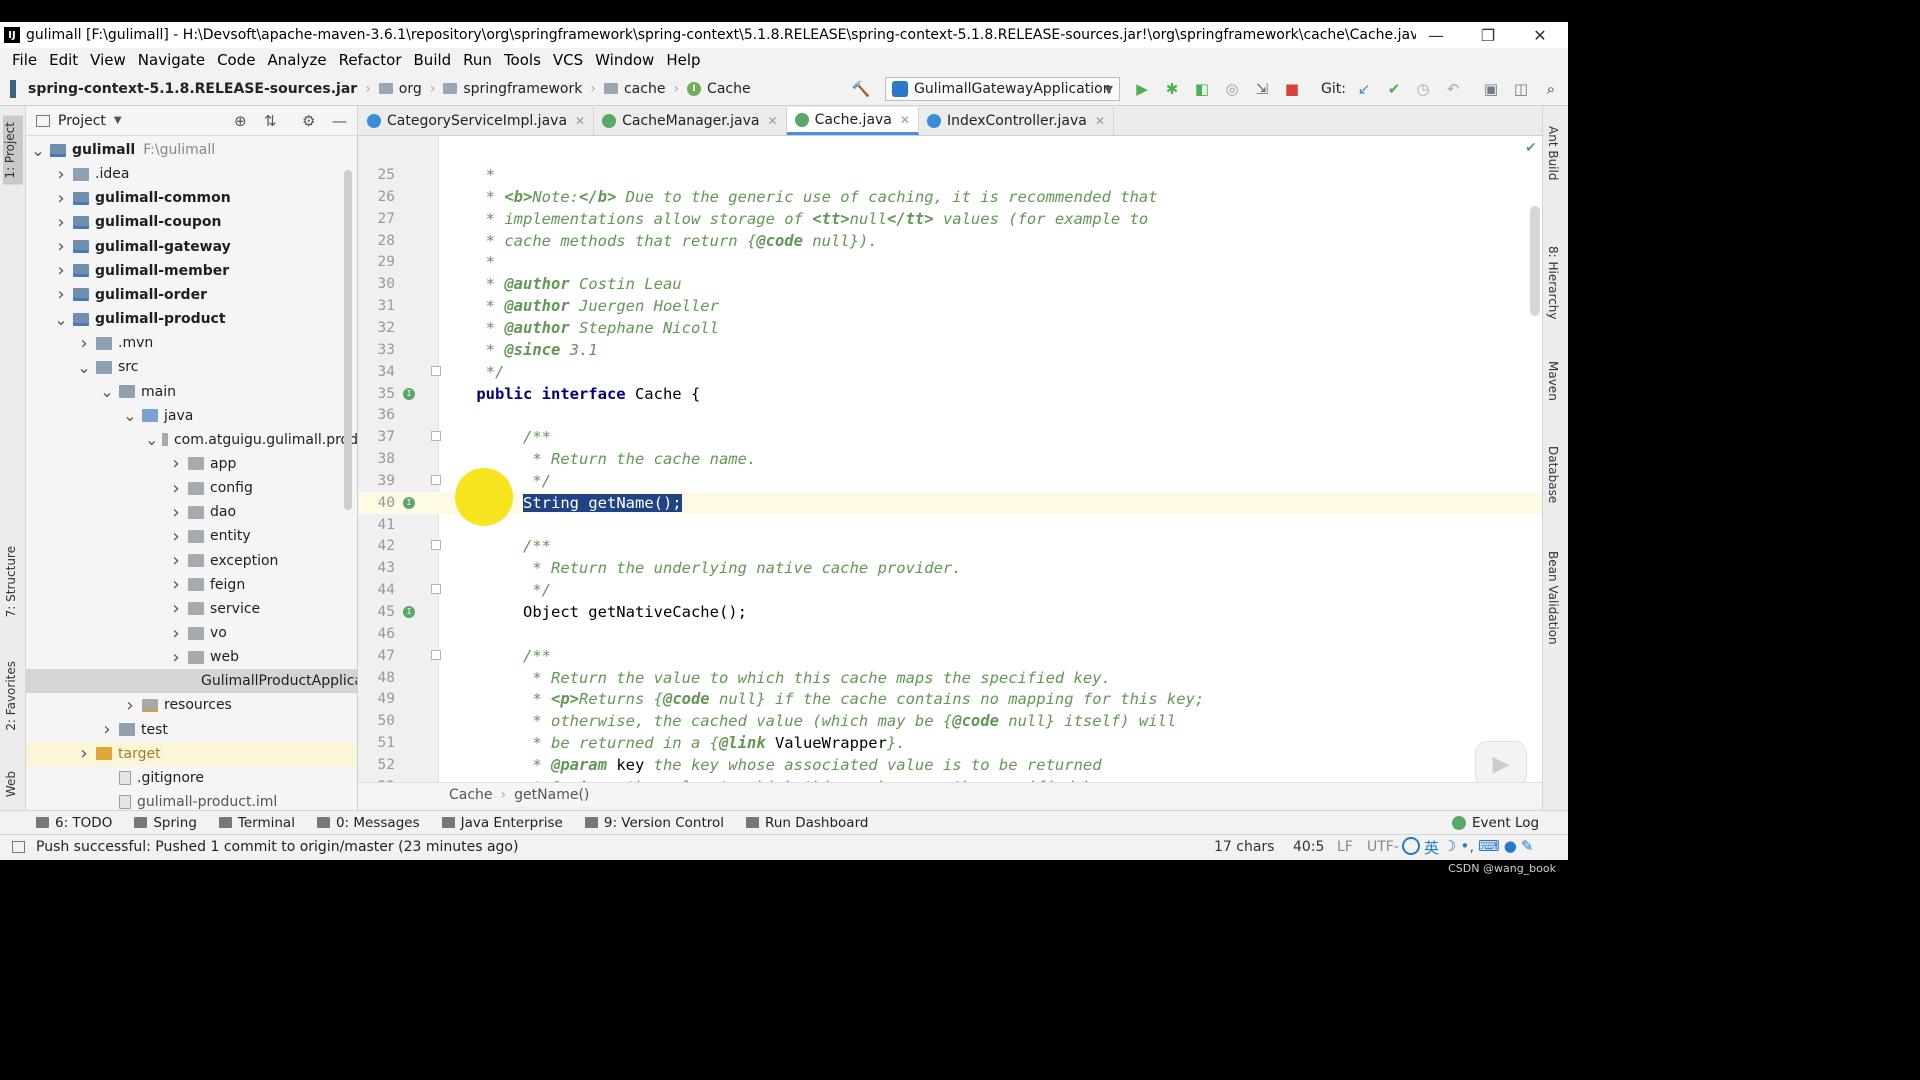 The width and height of the screenshot is (1920, 1080). What do you see at coordinates (191, 367) in the screenshot?
I see `tree-item: ⌄ src` at bounding box center [191, 367].